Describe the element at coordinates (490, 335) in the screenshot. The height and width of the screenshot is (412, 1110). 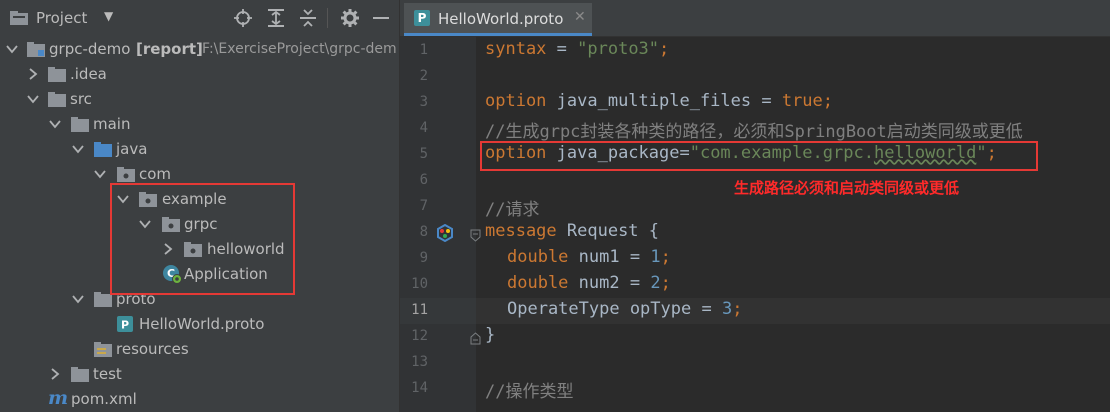
I see `code-line-12: }` at that location.